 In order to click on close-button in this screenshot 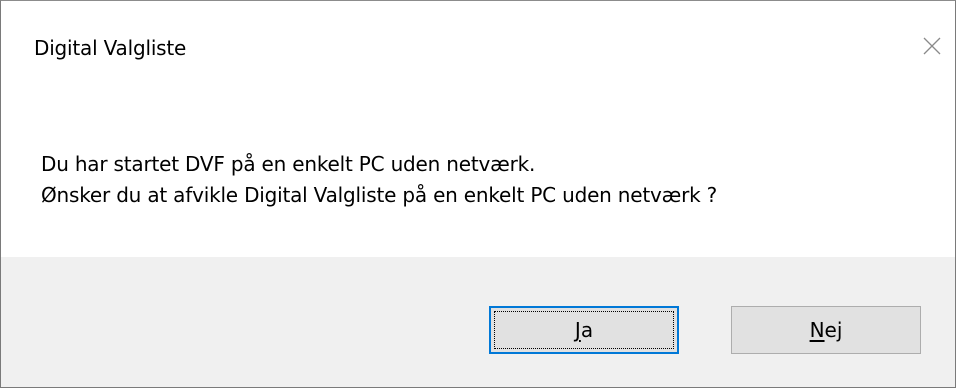, I will do `click(932, 46)`.